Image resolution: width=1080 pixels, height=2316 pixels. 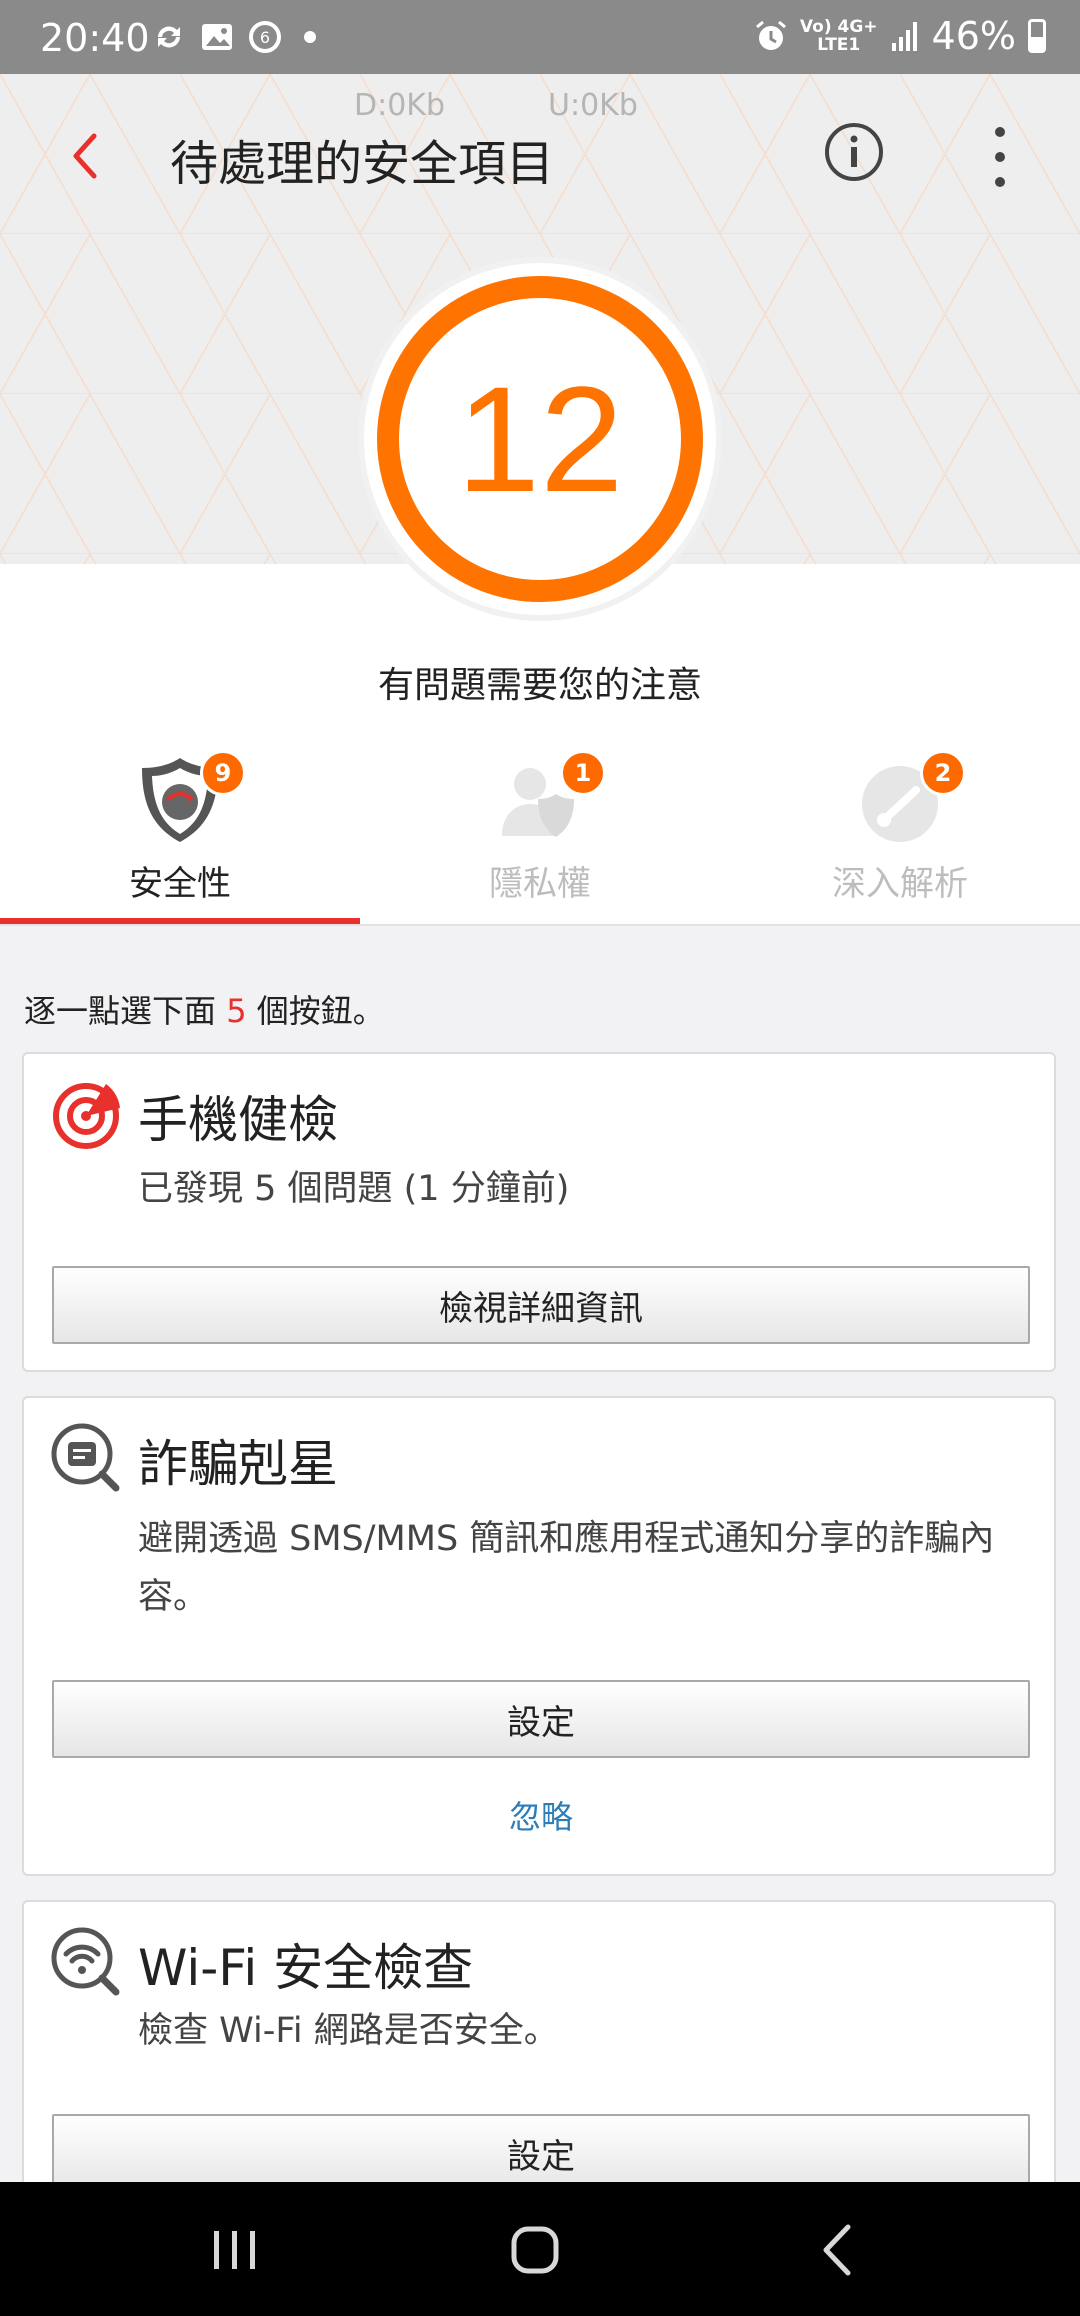 I want to click on card-title: 手機健檢, so click(x=238, y=1120).